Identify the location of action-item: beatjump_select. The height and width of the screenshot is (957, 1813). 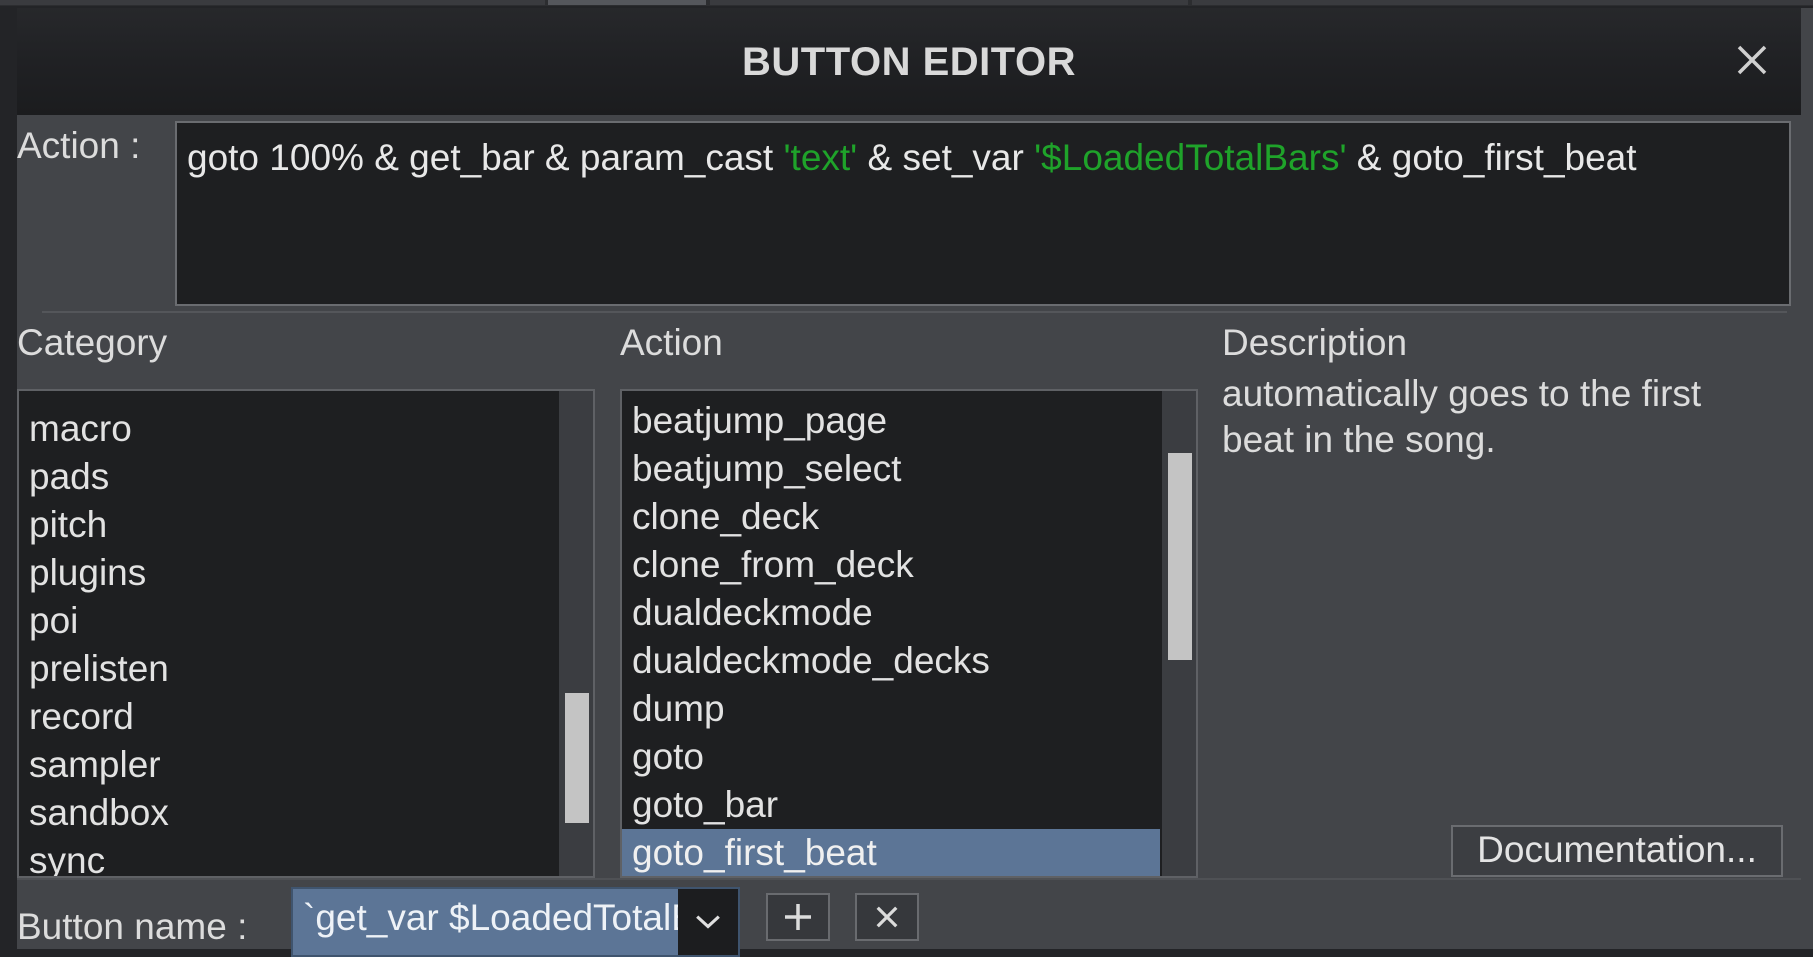
(766, 469).